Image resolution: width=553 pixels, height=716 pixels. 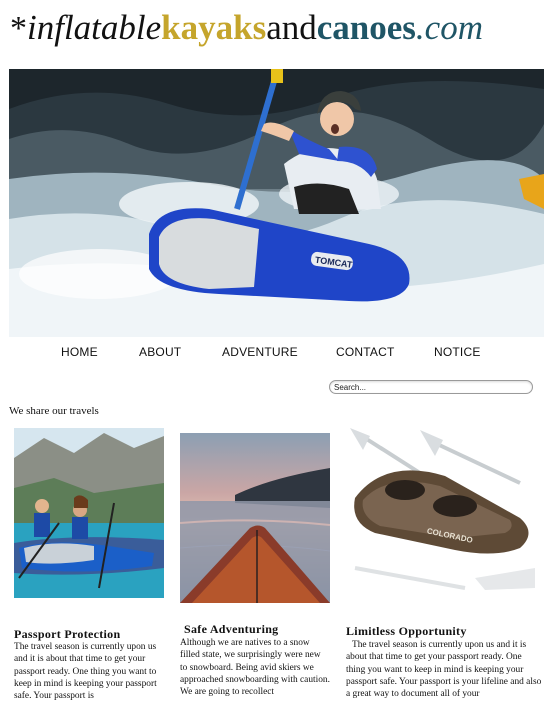 What do you see at coordinates (79, 352) in the screenshot?
I see `nav-home: HOME` at bounding box center [79, 352].